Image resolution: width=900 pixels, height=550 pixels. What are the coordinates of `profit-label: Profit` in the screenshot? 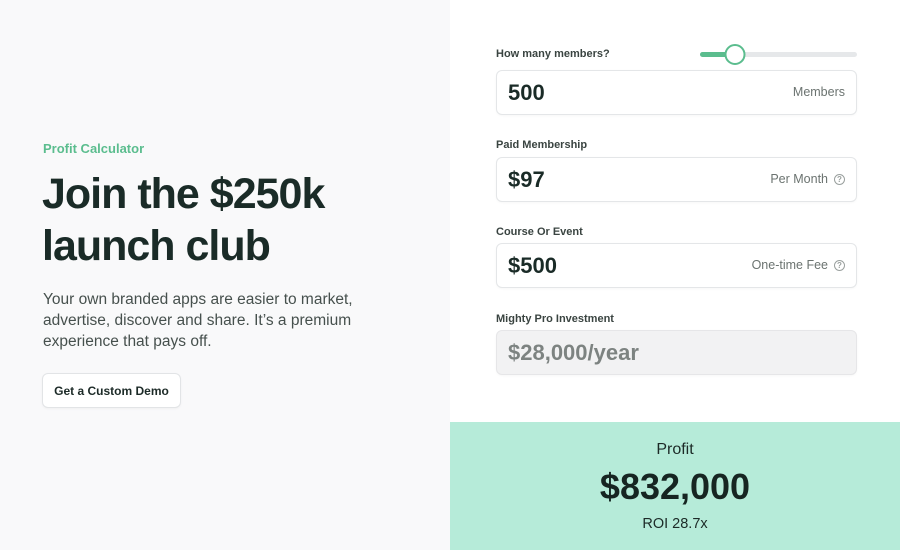 It's located at (675, 449).